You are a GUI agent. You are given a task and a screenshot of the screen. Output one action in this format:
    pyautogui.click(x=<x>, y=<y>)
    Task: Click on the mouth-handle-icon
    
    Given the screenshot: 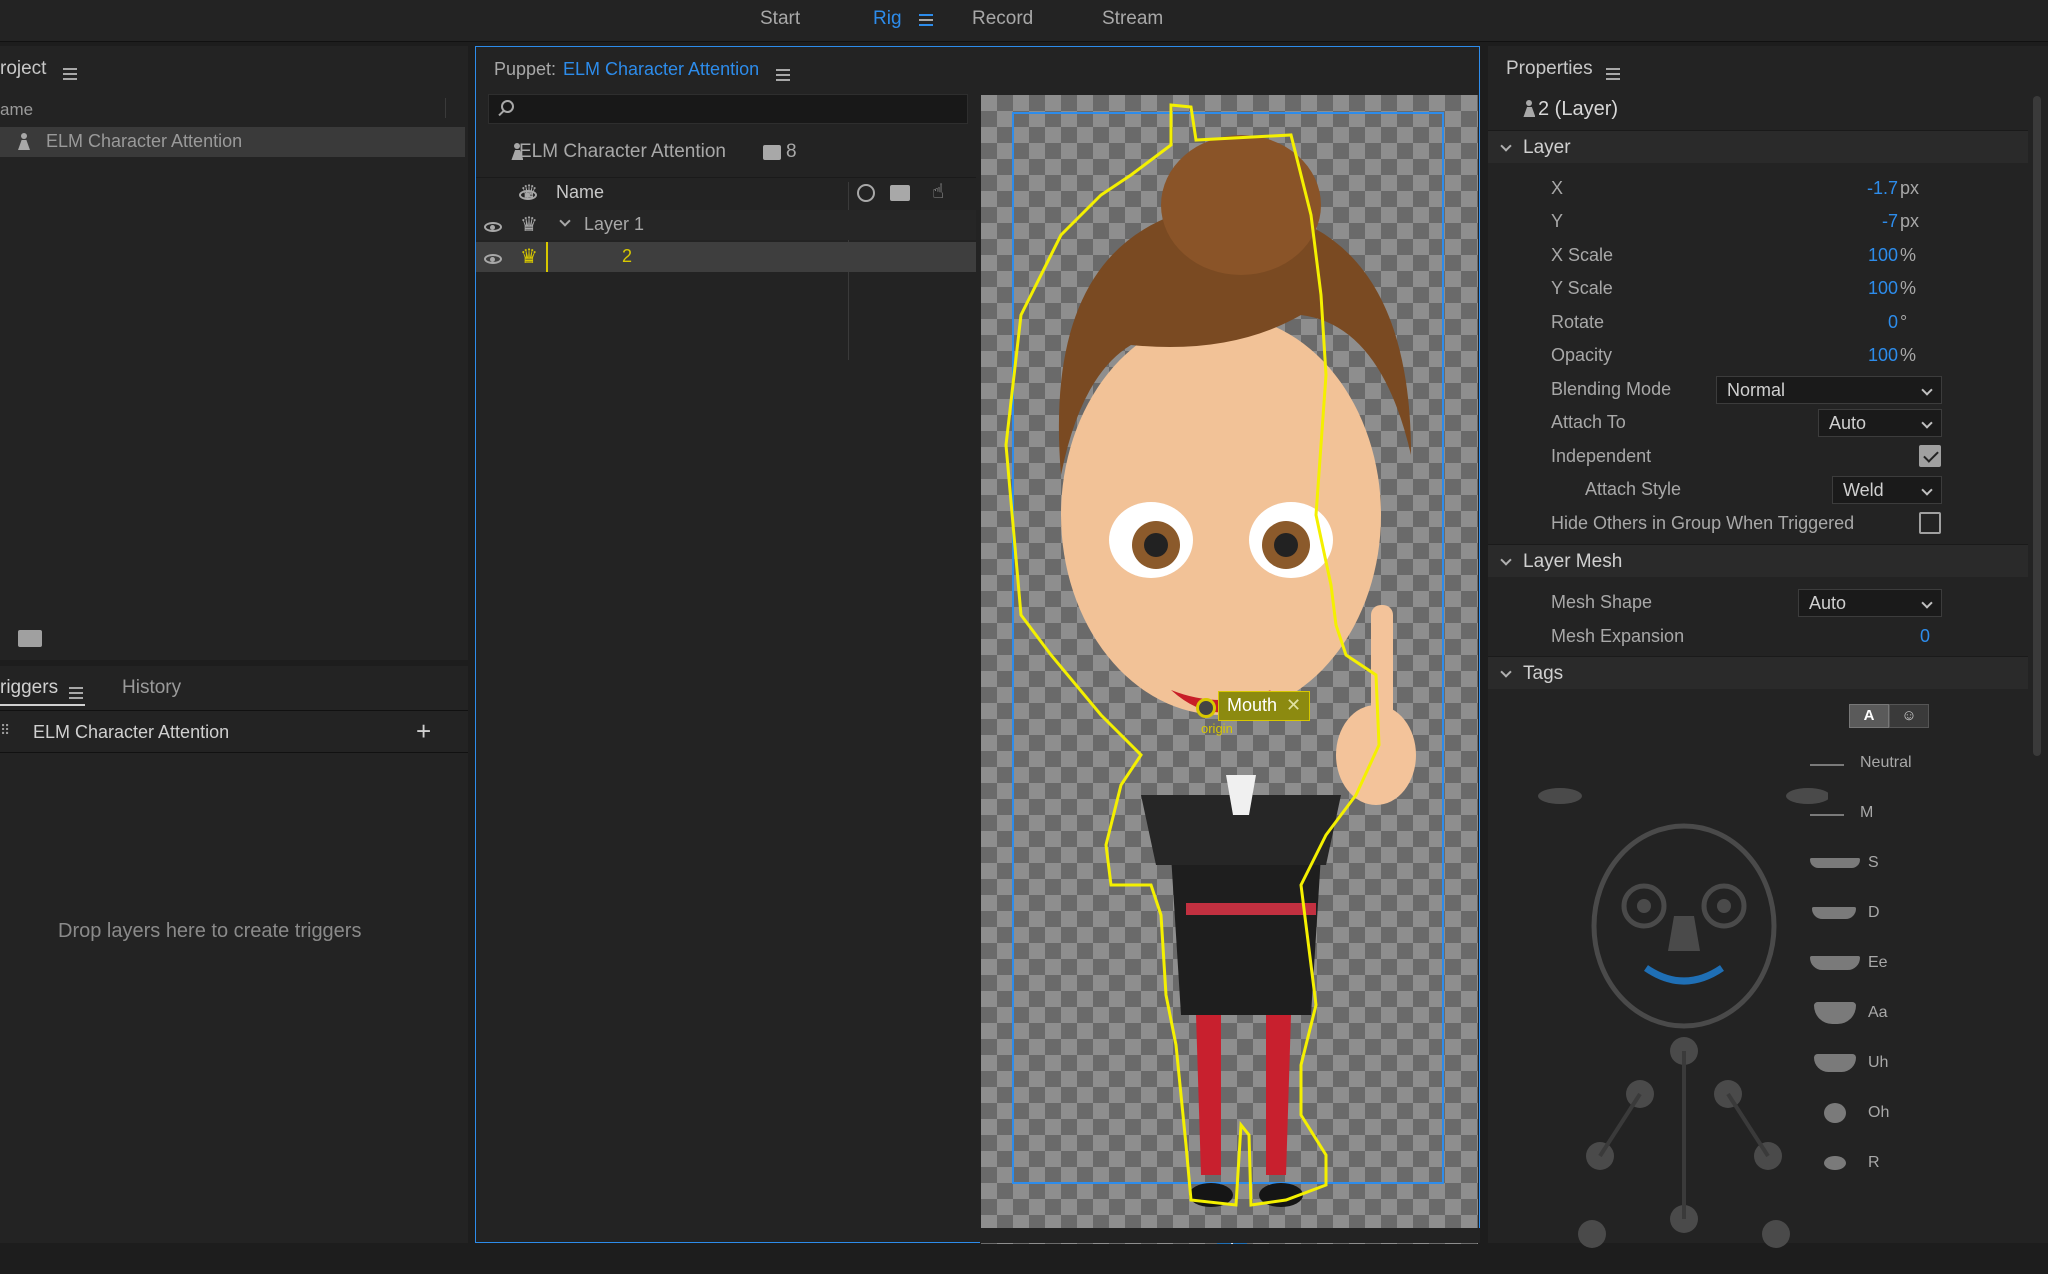 What is the action you would take?
    pyautogui.click(x=1206, y=708)
    